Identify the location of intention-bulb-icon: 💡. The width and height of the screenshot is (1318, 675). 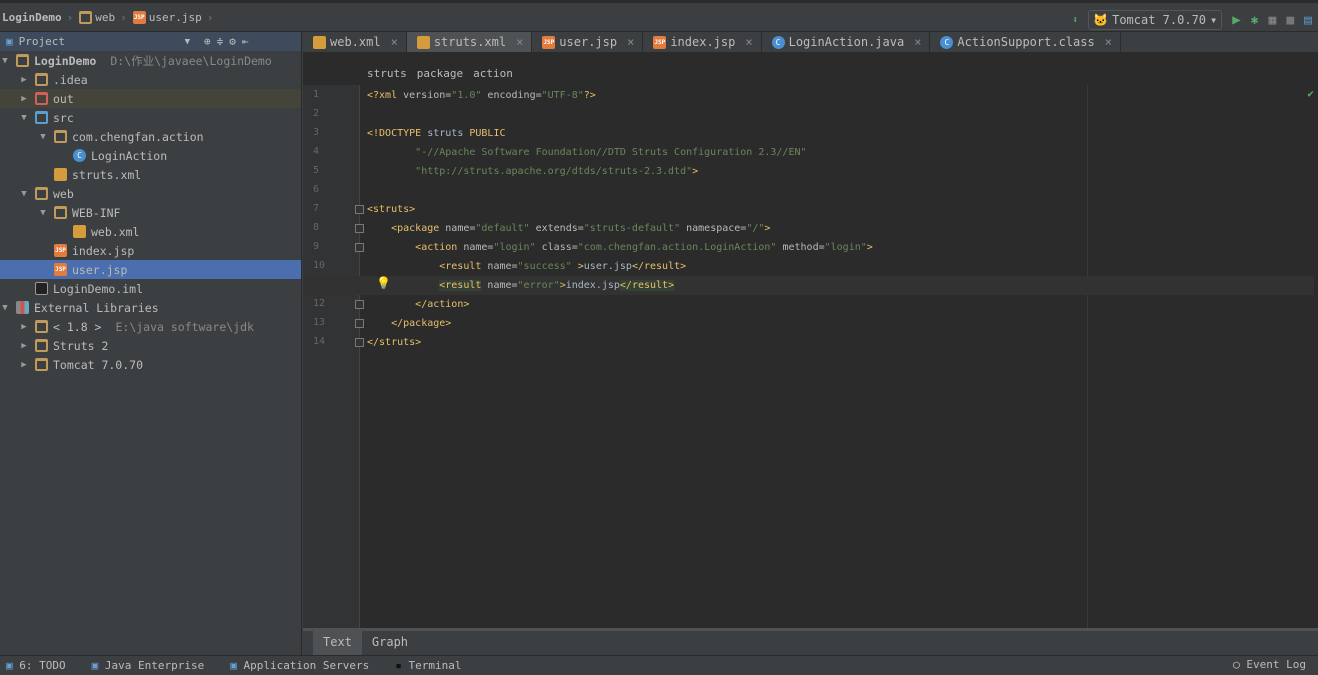
(383, 283).